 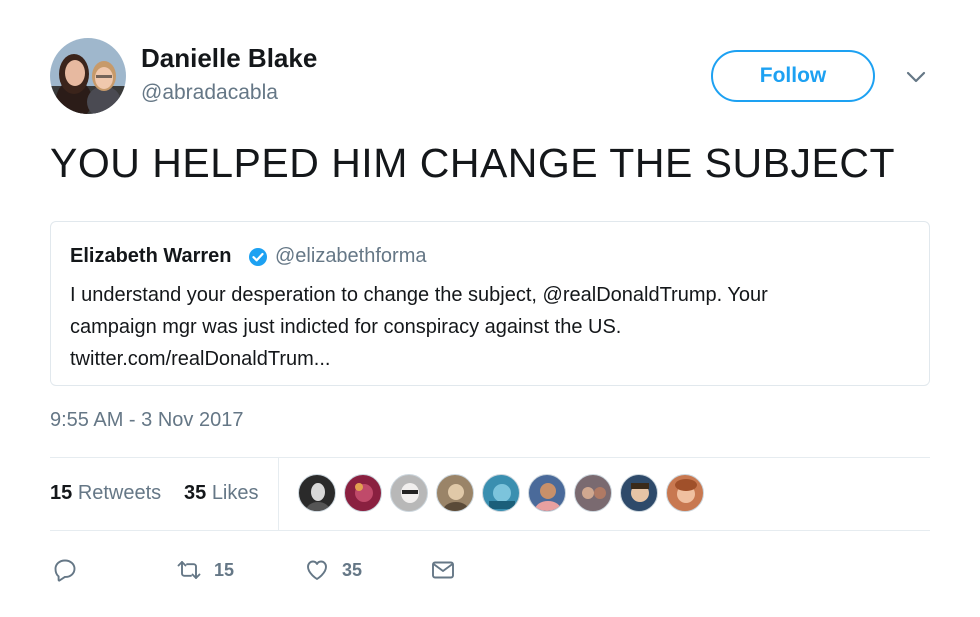 I want to click on retweets-stat: 15 Retweets, so click(x=105, y=493).